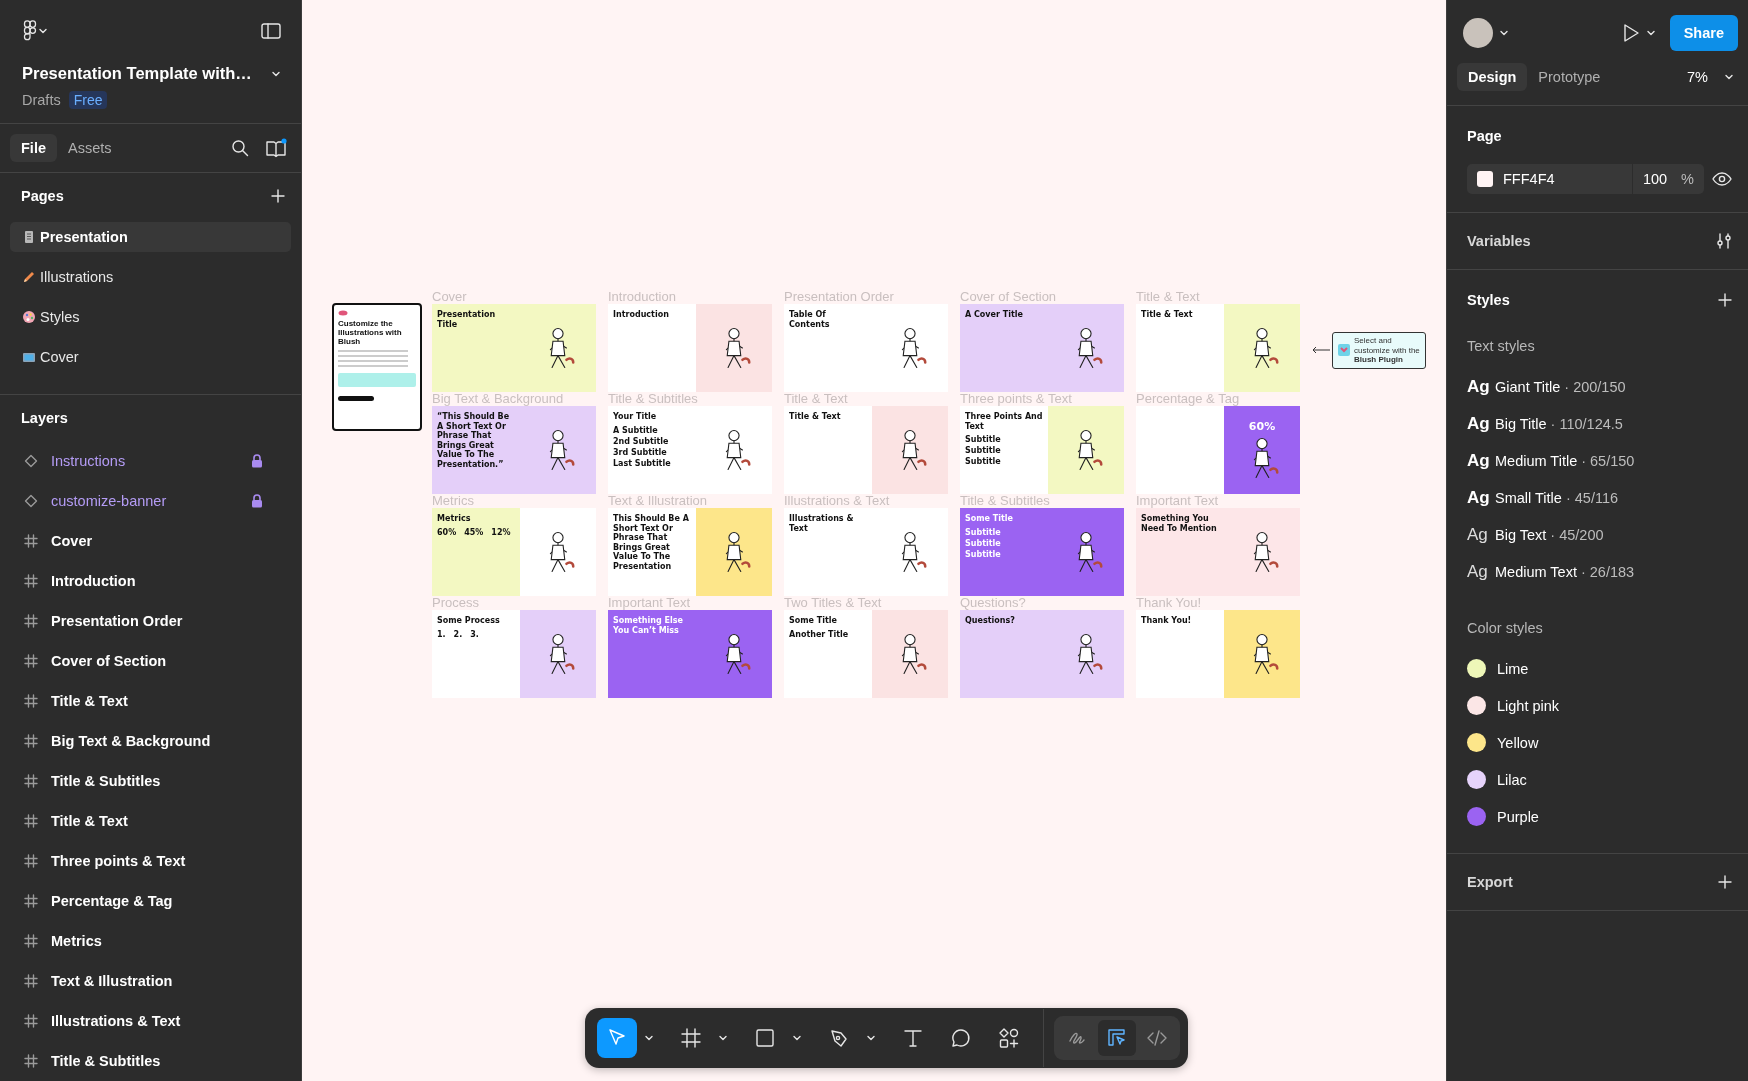  Describe the element at coordinates (1599, 497) in the screenshot. I see `text-style-item: Ag Small Title · 45/116` at that location.